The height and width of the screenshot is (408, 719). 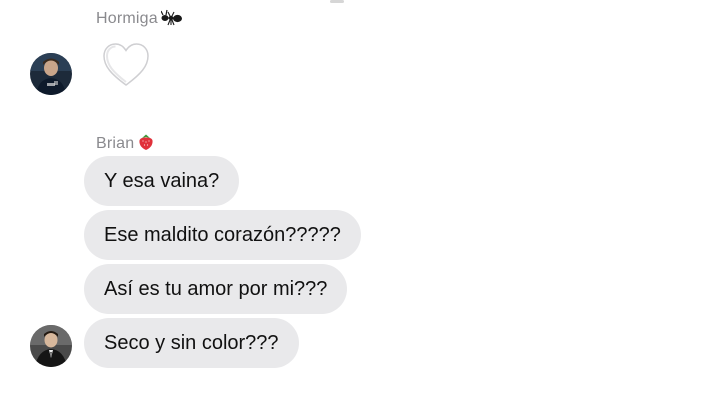 What do you see at coordinates (146, 143) in the screenshot?
I see `strawberry-emoji-icon` at bounding box center [146, 143].